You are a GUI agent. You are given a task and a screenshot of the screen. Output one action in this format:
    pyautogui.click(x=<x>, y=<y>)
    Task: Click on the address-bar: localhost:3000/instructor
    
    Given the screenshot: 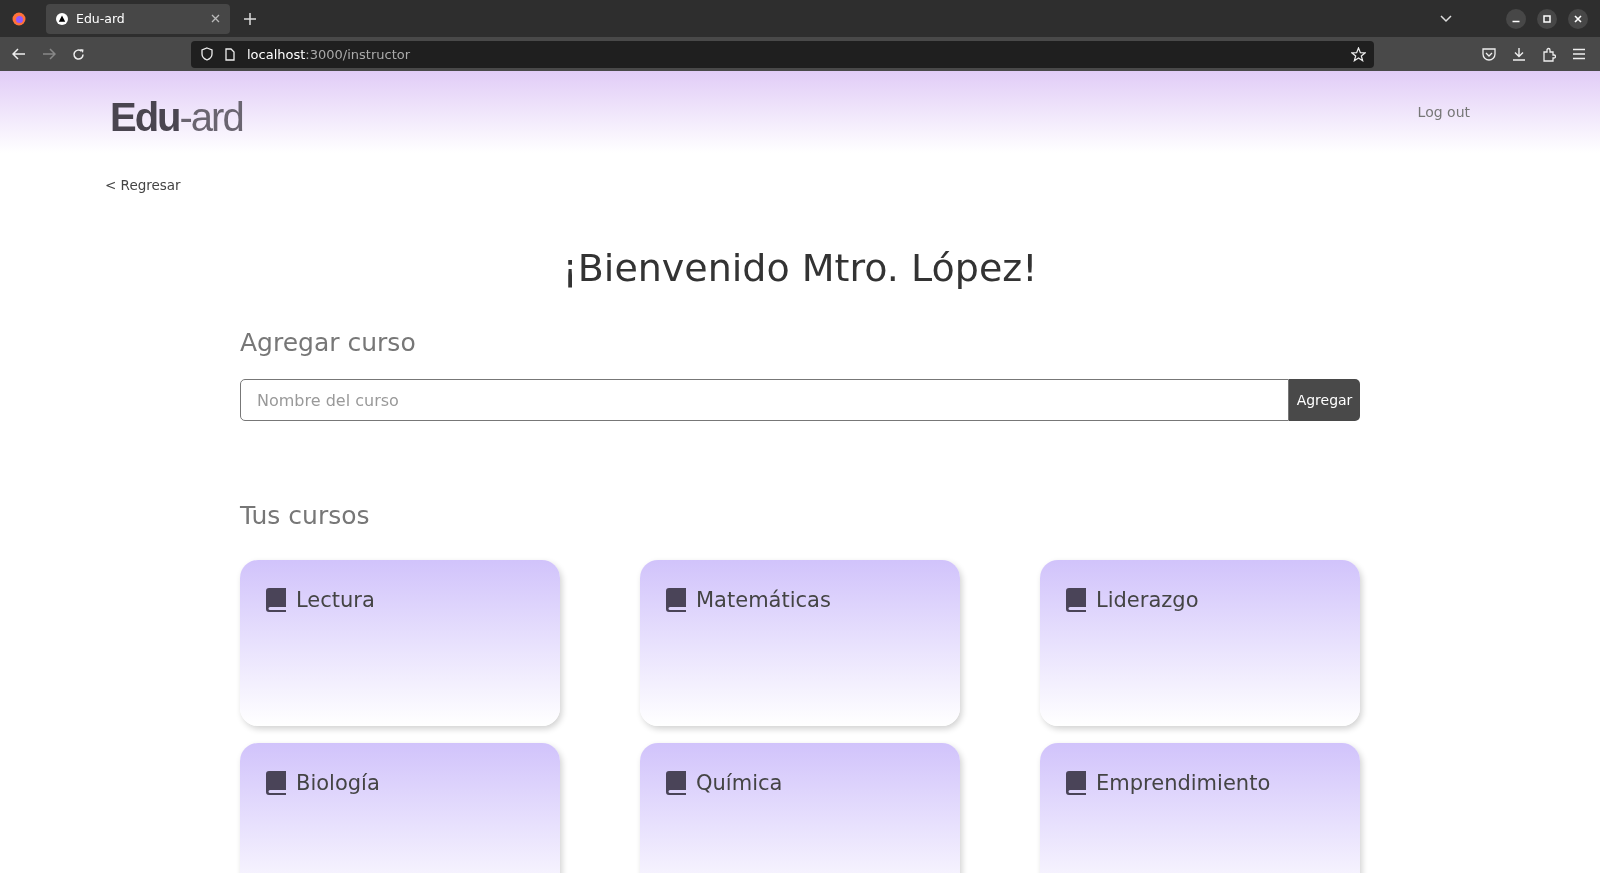 What is the action you would take?
    pyautogui.click(x=782, y=54)
    